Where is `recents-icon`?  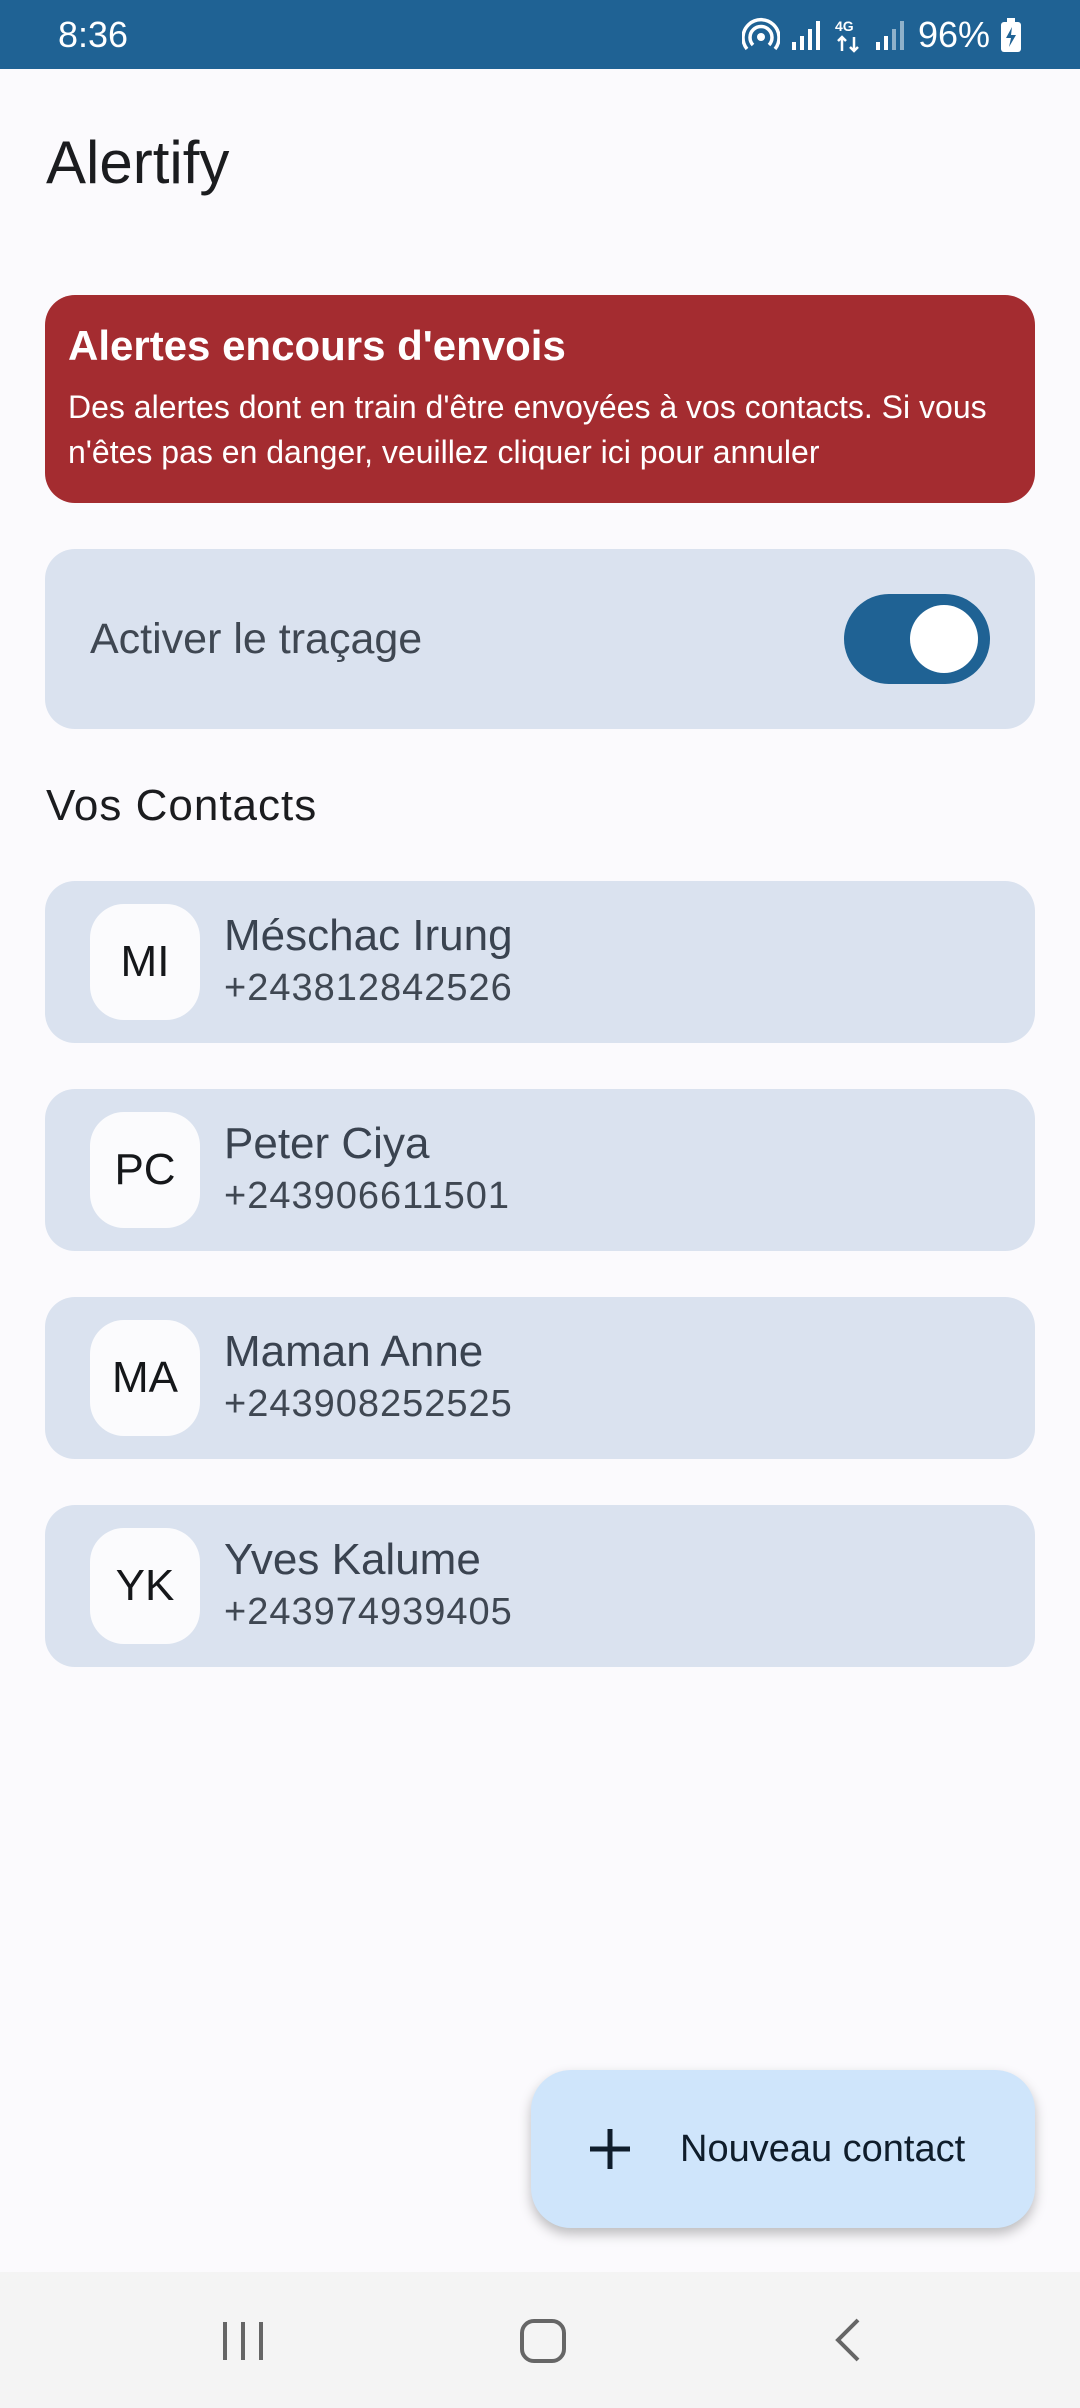 recents-icon is located at coordinates (243, 2340).